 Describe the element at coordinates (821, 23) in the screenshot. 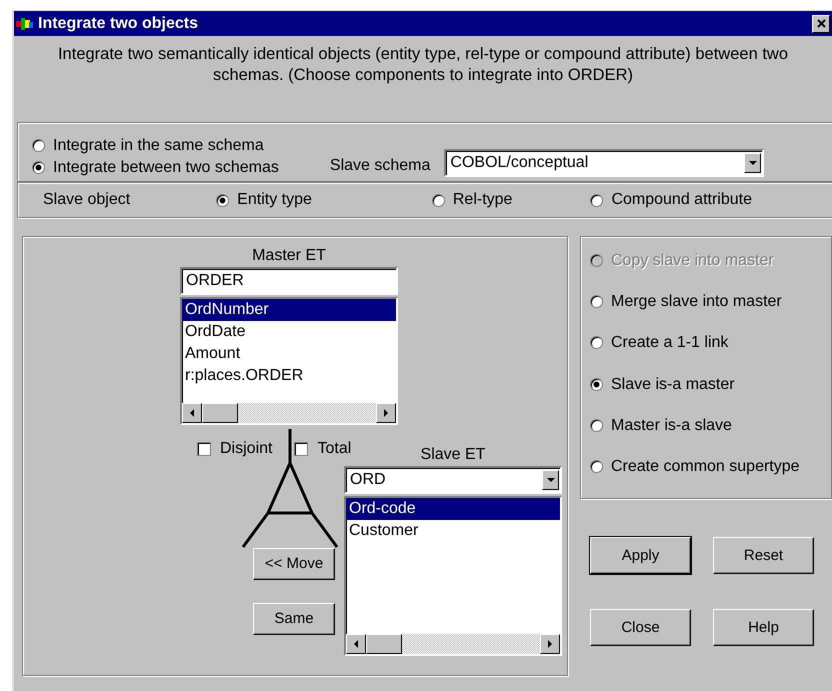

I see `close-icon` at that location.